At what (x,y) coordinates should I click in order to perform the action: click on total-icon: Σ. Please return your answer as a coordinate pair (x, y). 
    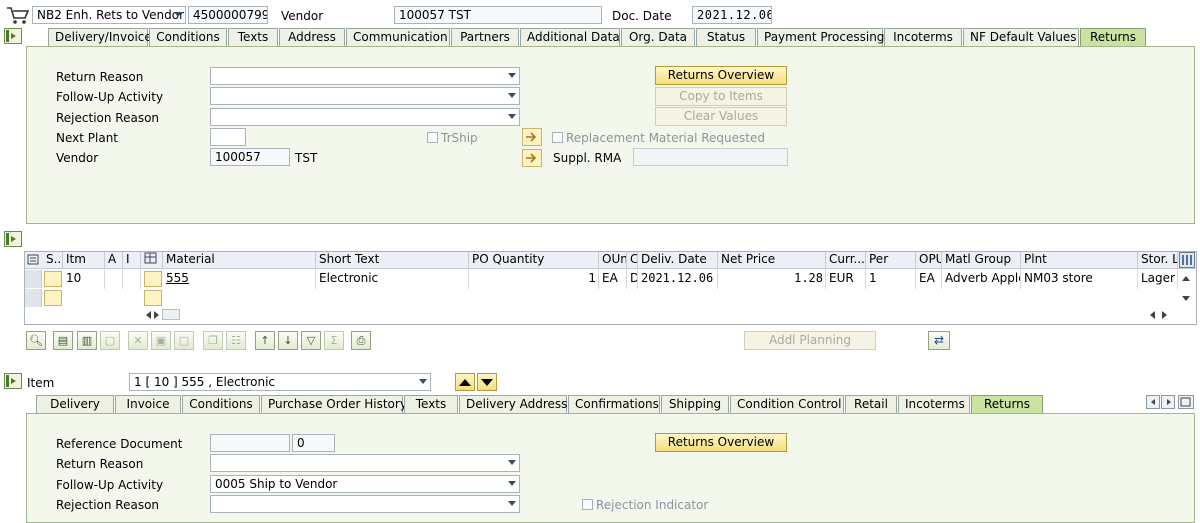
    Looking at the image, I should click on (334, 340).